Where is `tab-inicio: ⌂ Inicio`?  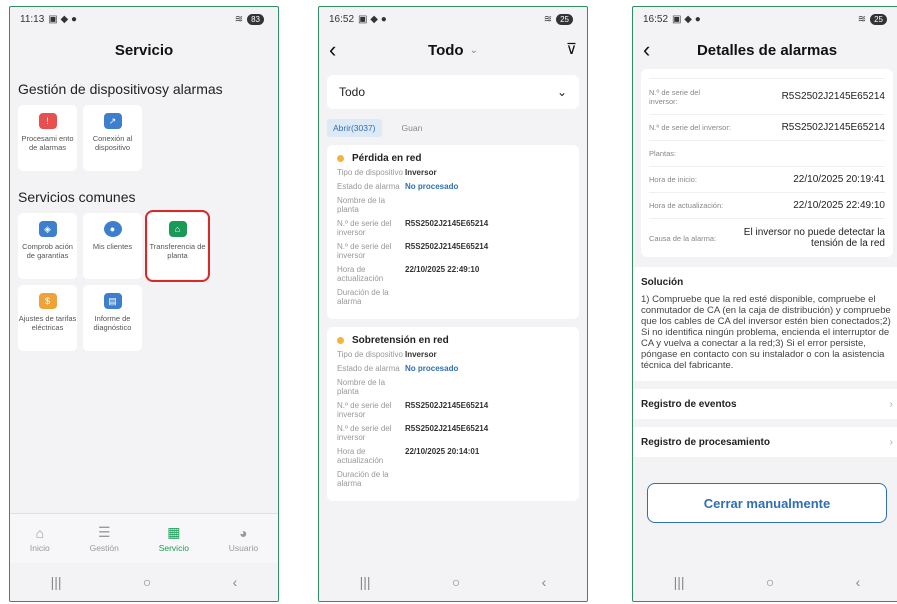
tab-inicio: ⌂ Inicio is located at coordinates (40, 539).